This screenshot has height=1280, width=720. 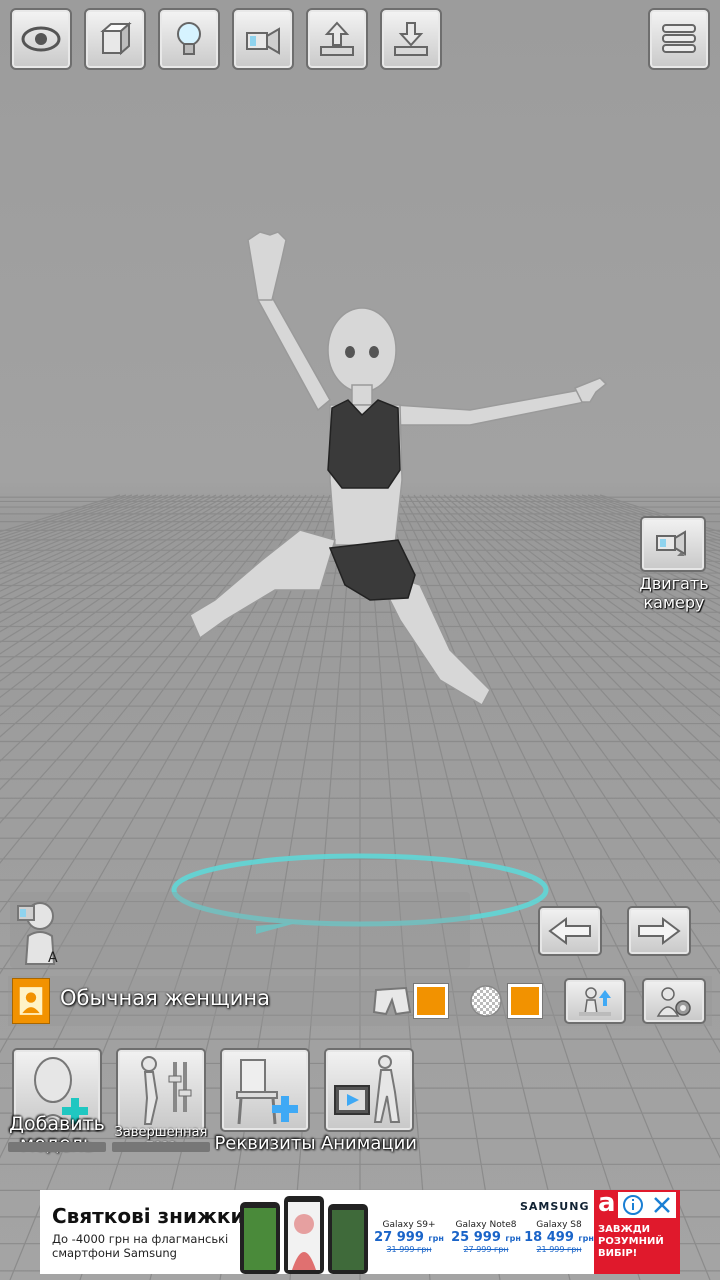 I want to click on transparency-icon, so click(x=486, y=1001).